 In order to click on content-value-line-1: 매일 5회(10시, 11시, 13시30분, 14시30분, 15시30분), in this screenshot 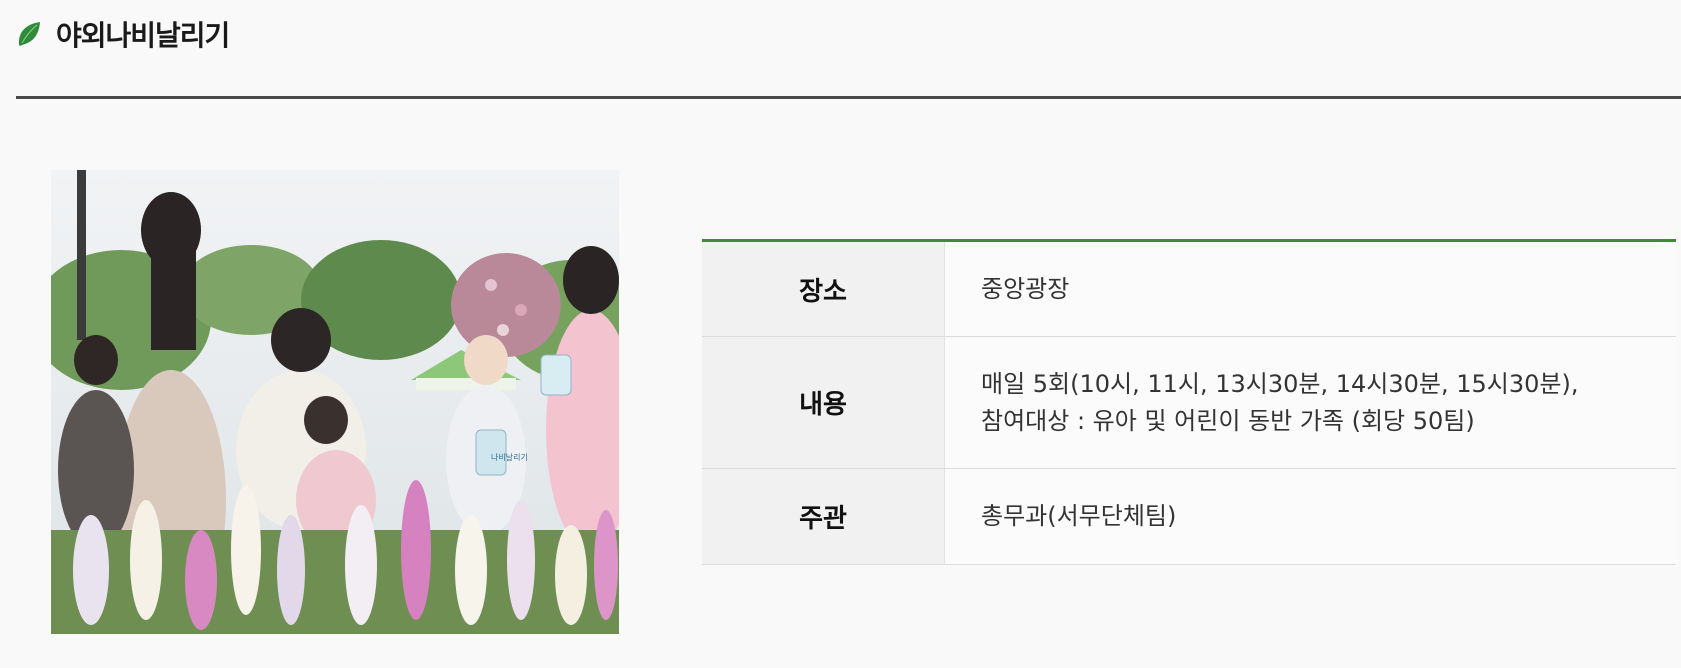, I will do `click(1280, 383)`.